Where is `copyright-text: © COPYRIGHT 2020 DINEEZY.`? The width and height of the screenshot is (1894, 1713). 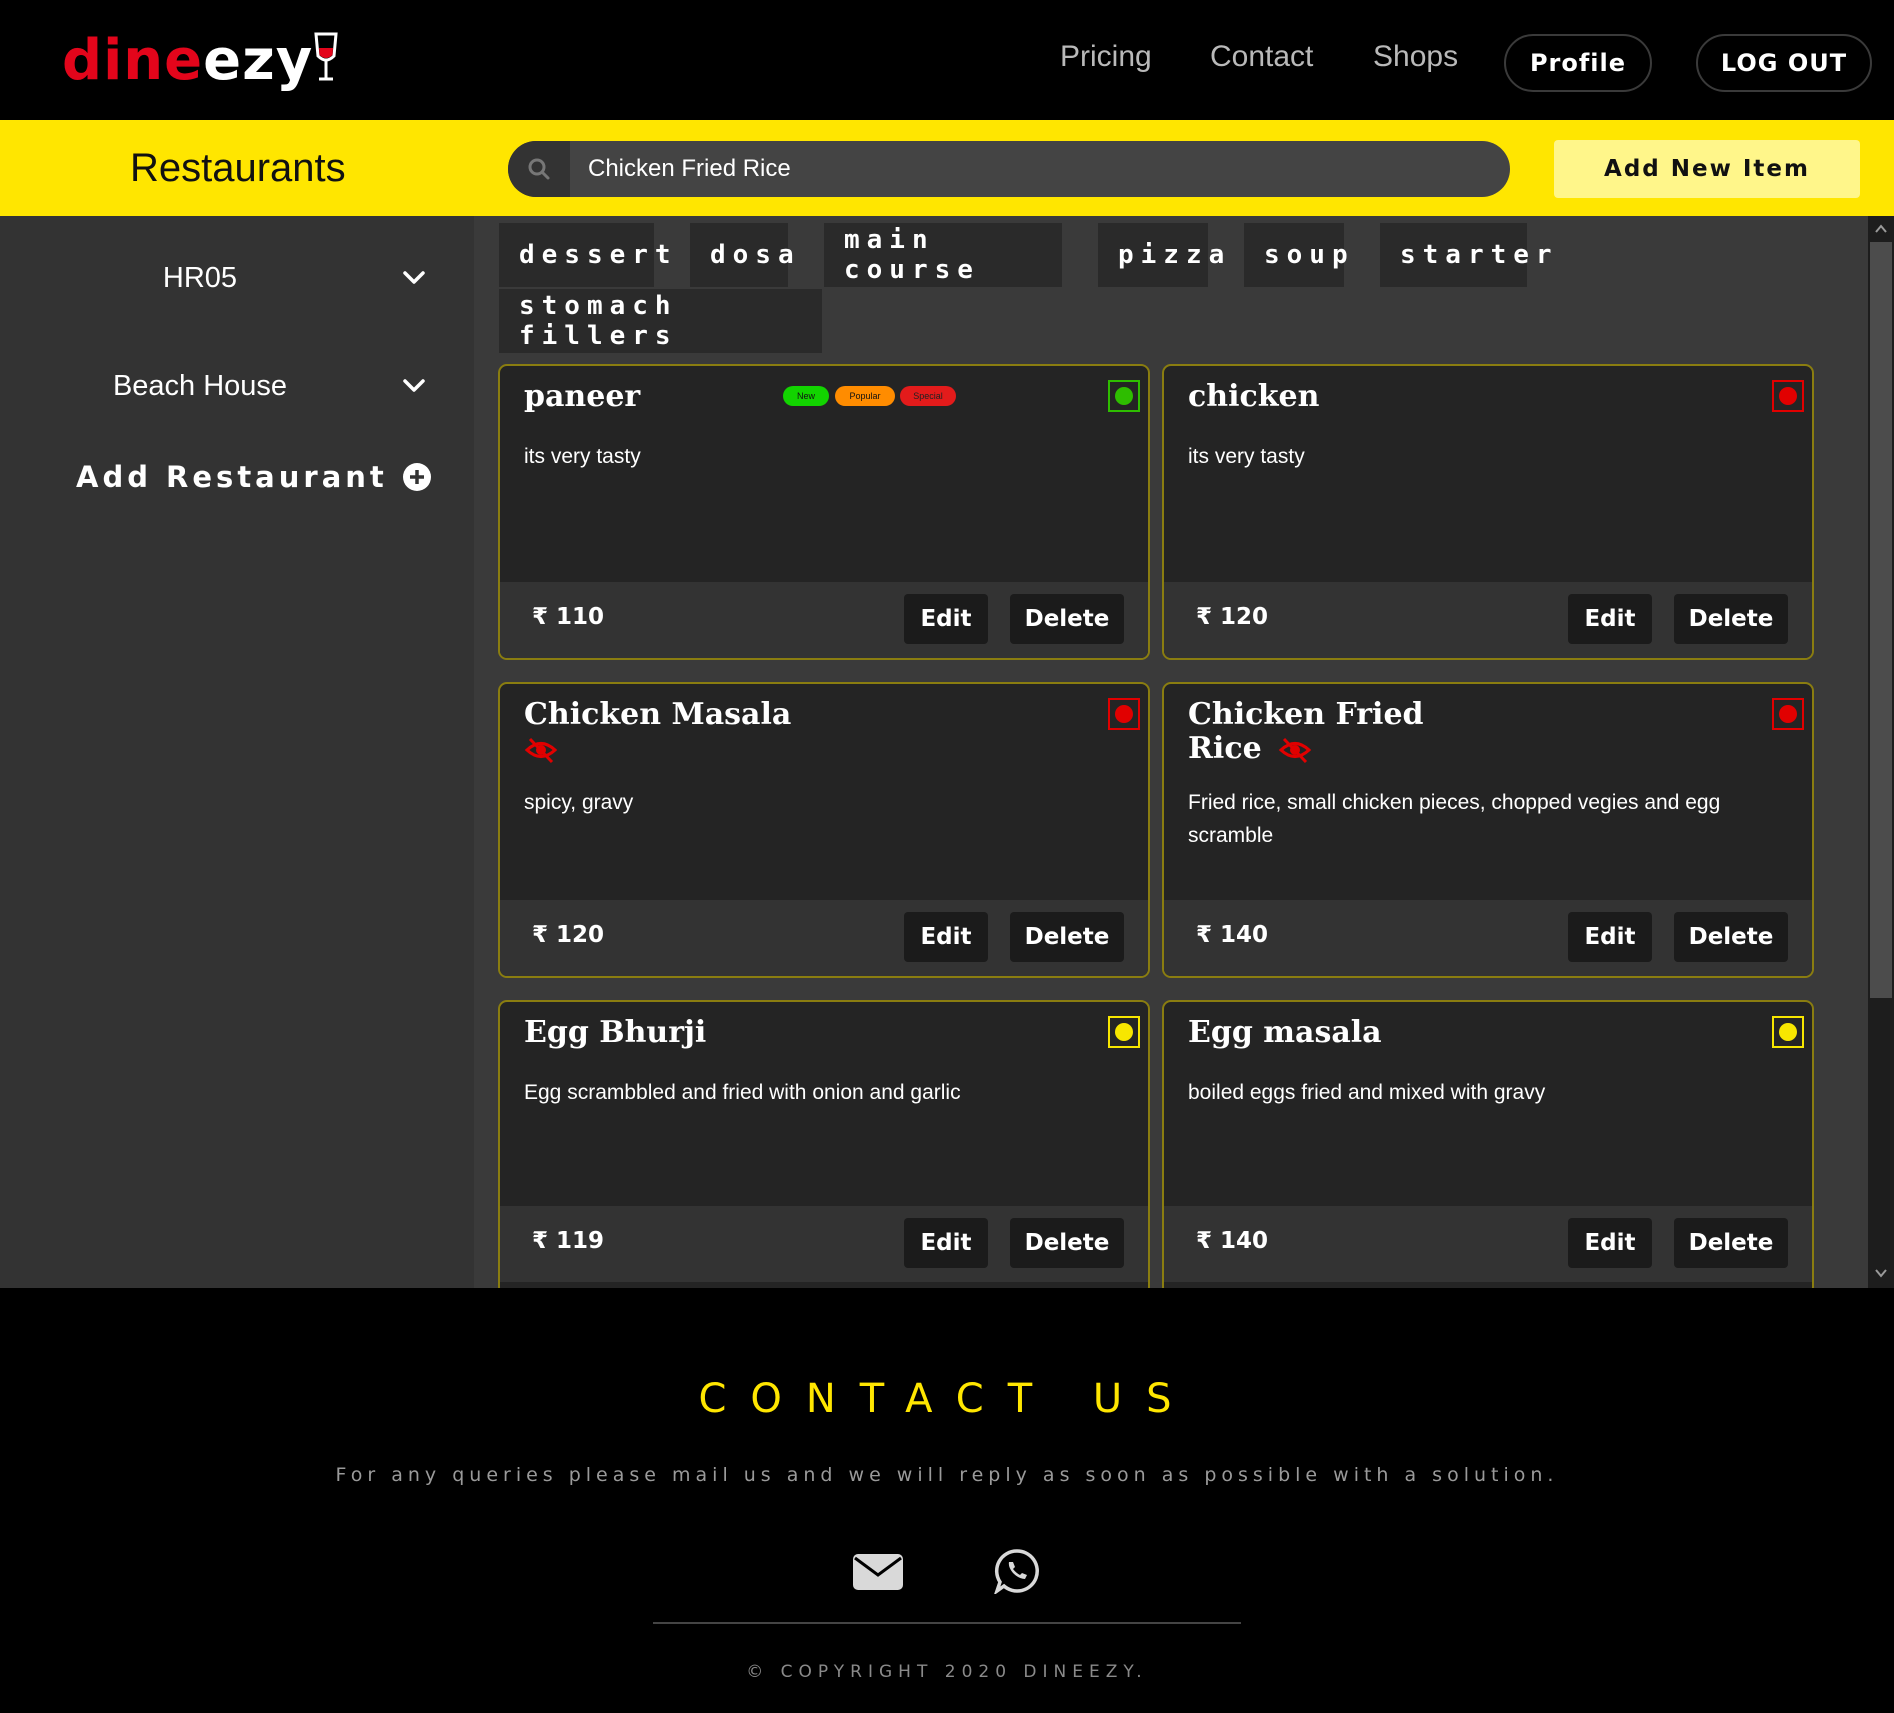
copyright-text: © COPYRIGHT 2020 DINEEZY. is located at coordinates (947, 1672).